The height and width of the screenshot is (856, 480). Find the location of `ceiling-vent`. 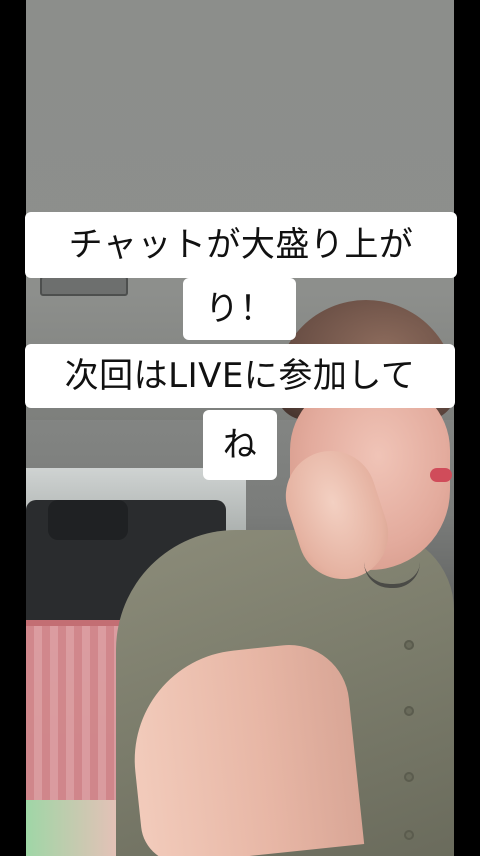

ceiling-vent is located at coordinates (84, 286).